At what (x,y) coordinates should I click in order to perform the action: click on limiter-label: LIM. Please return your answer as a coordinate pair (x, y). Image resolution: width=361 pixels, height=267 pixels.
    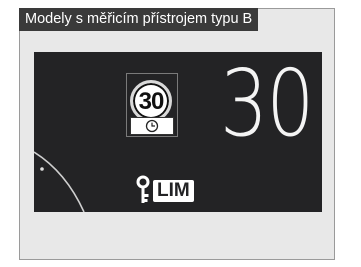
    Looking at the image, I should click on (173, 191).